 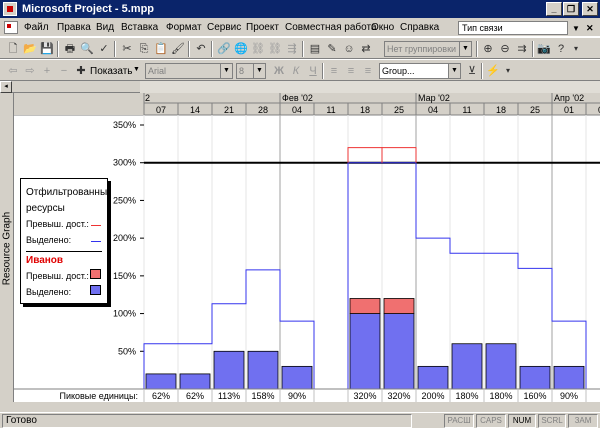 What do you see at coordinates (419, 27) in the screenshot?
I see `menu-help: Справка` at bounding box center [419, 27].